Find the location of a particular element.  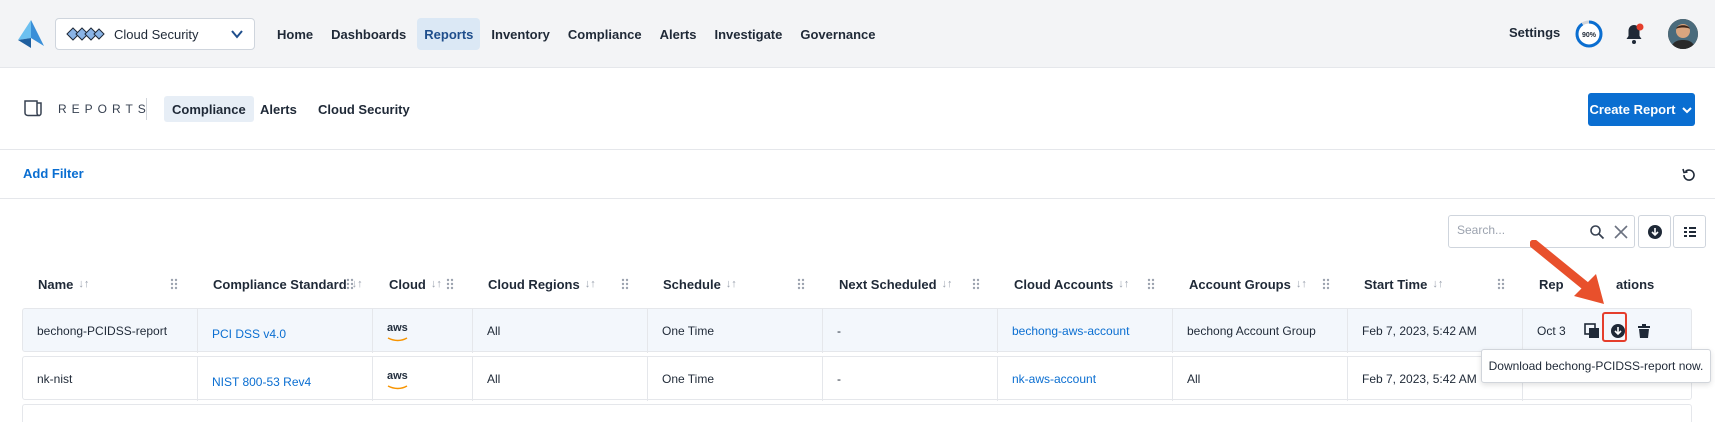

app-logo-icon is located at coordinates (31, 34).